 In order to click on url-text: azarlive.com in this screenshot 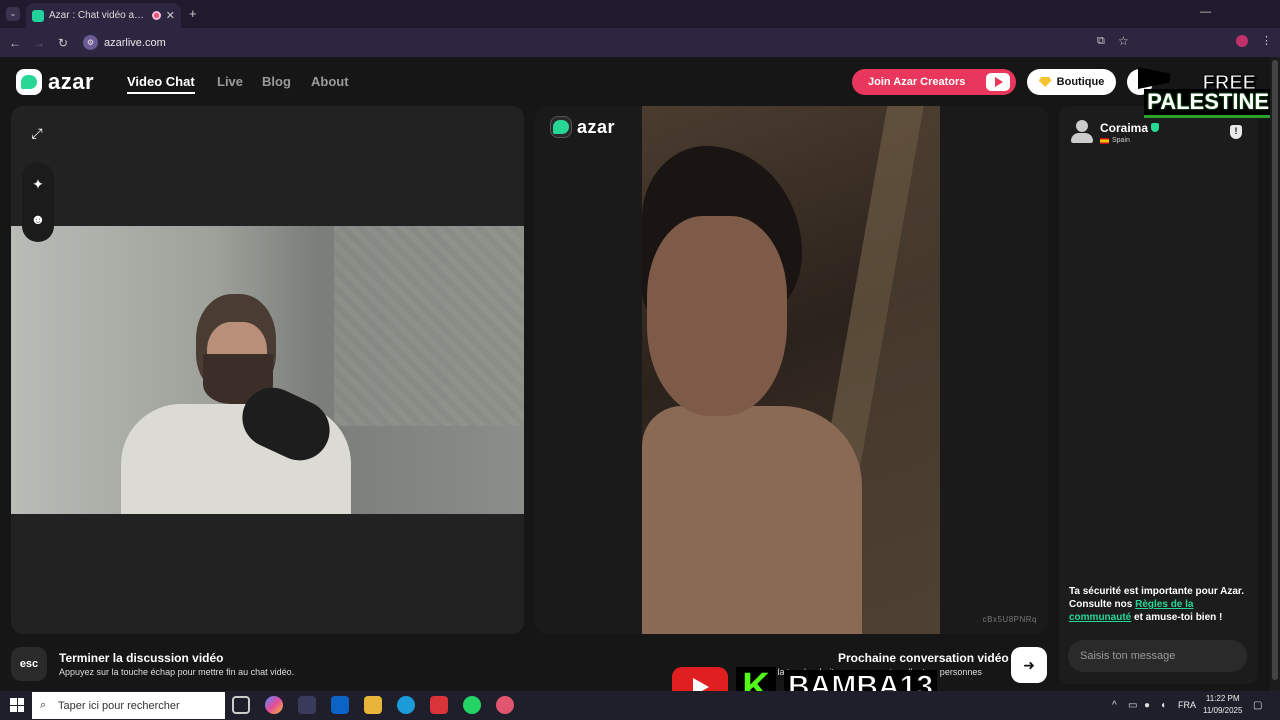, I will do `click(135, 42)`.